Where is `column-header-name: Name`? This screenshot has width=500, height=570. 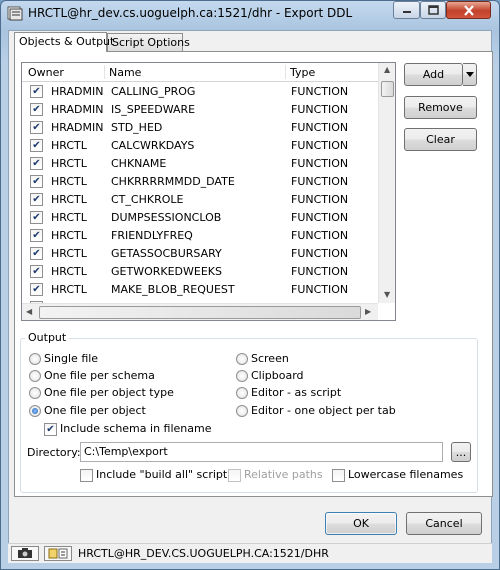 column-header-name: Name is located at coordinates (125, 72).